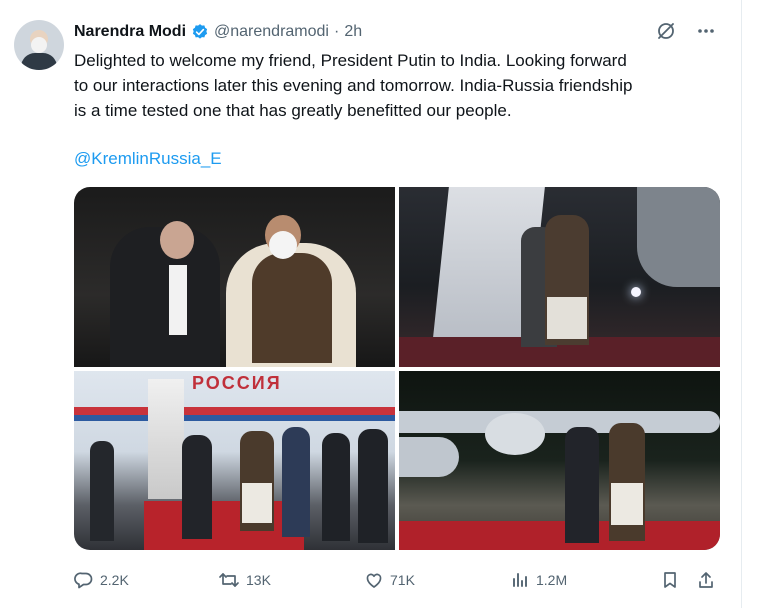  I want to click on timestamp: 2h, so click(353, 32).